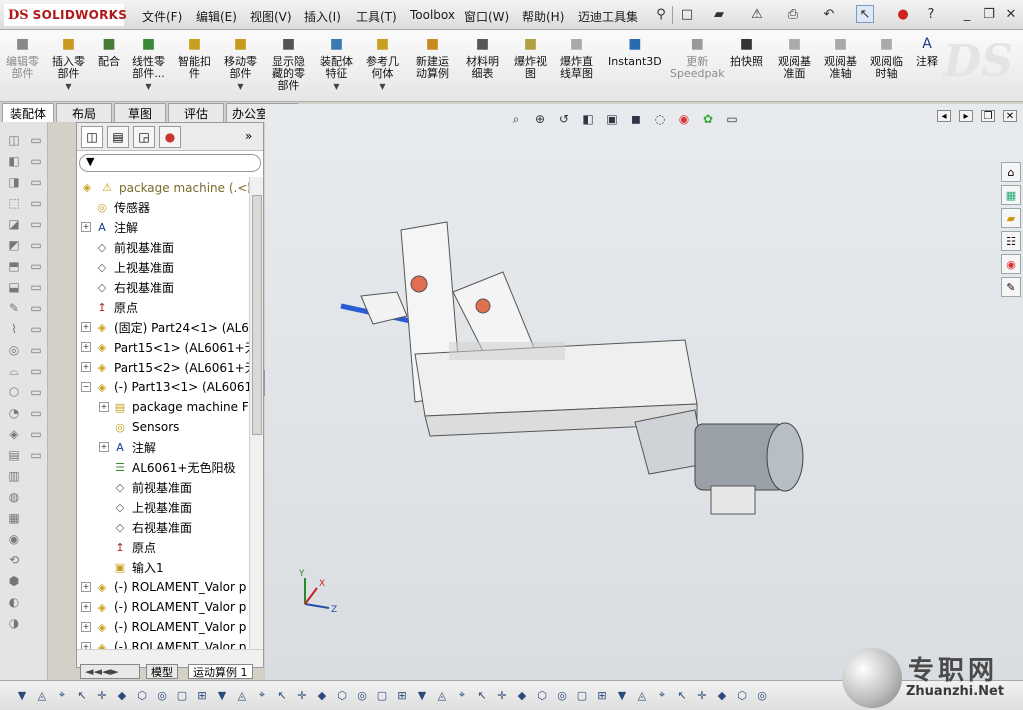 Image resolution: width=1023 pixels, height=710 pixels. I want to click on print-icon: ⎙, so click(793, 14).